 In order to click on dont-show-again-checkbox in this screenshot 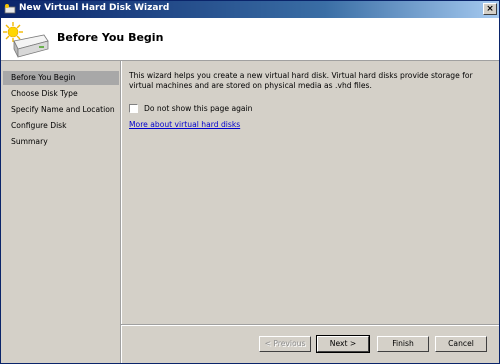, I will do `click(133, 108)`.